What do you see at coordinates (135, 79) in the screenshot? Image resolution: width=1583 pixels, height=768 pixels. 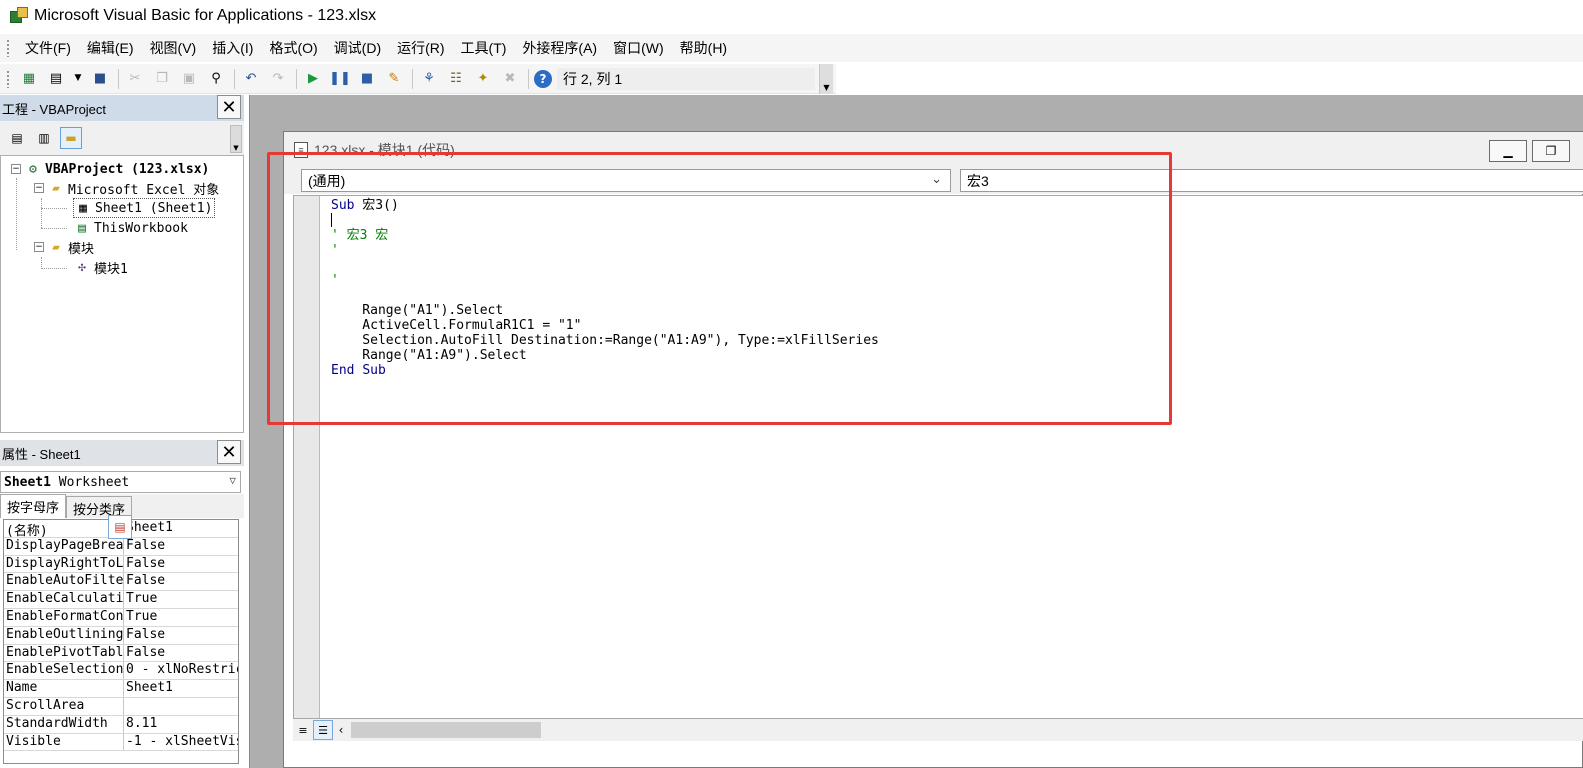 I see `cut-icon: ✂` at bounding box center [135, 79].